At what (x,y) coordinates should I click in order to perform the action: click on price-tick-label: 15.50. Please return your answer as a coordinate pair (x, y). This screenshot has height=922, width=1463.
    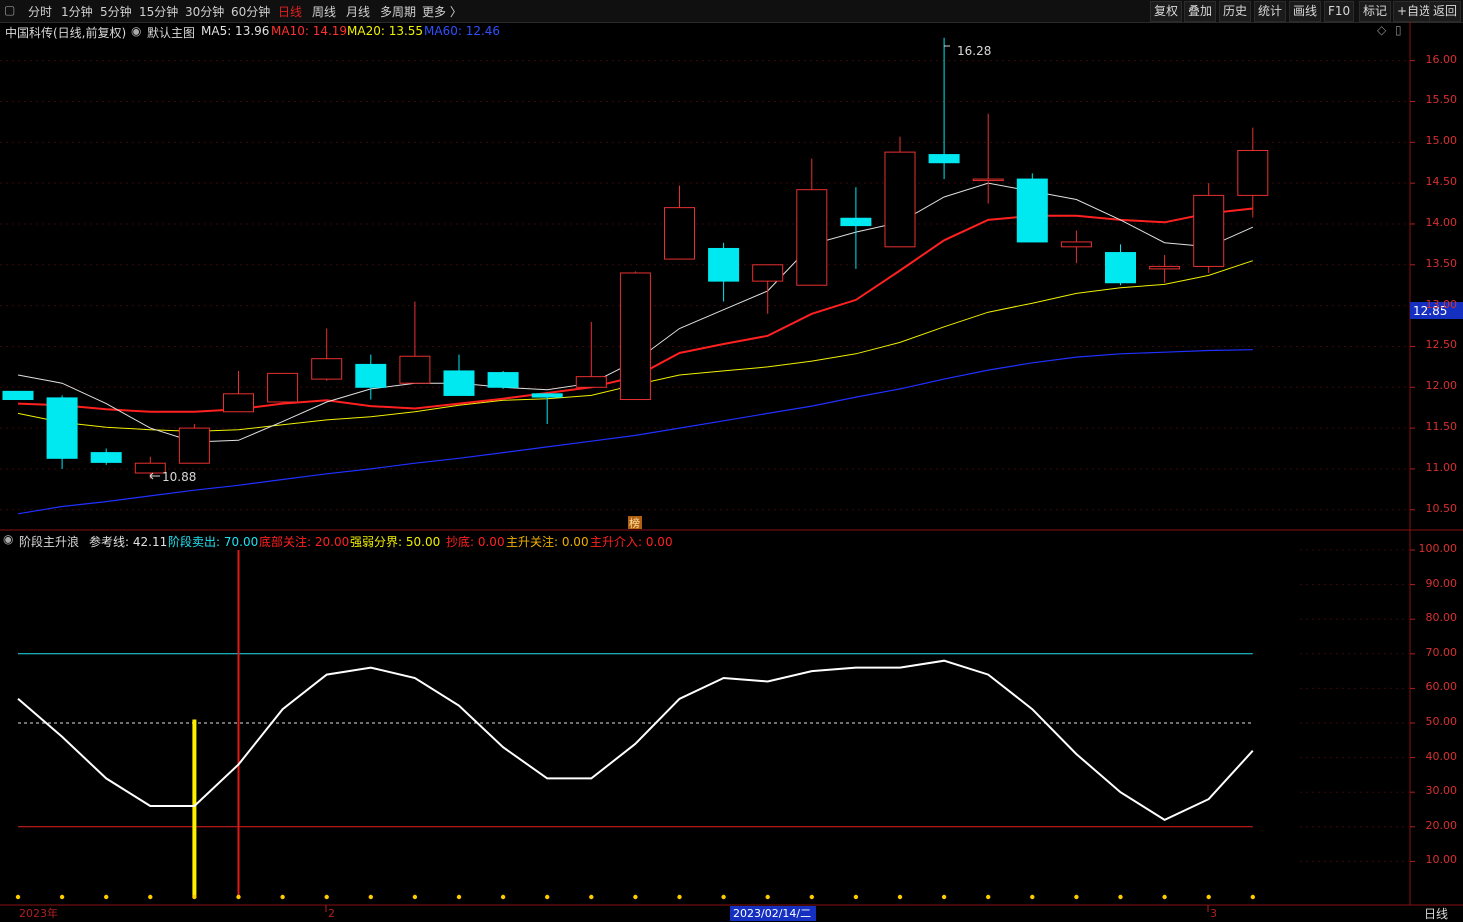
    Looking at the image, I should click on (1441, 100).